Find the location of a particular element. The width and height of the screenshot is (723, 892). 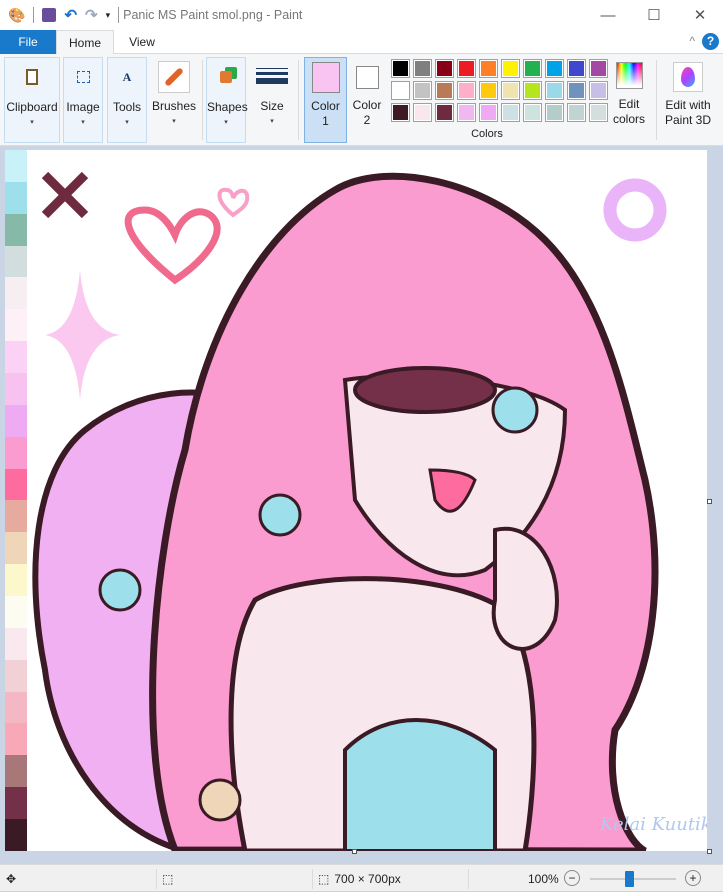

paint3d-icon is located at coordinates (688, 77).